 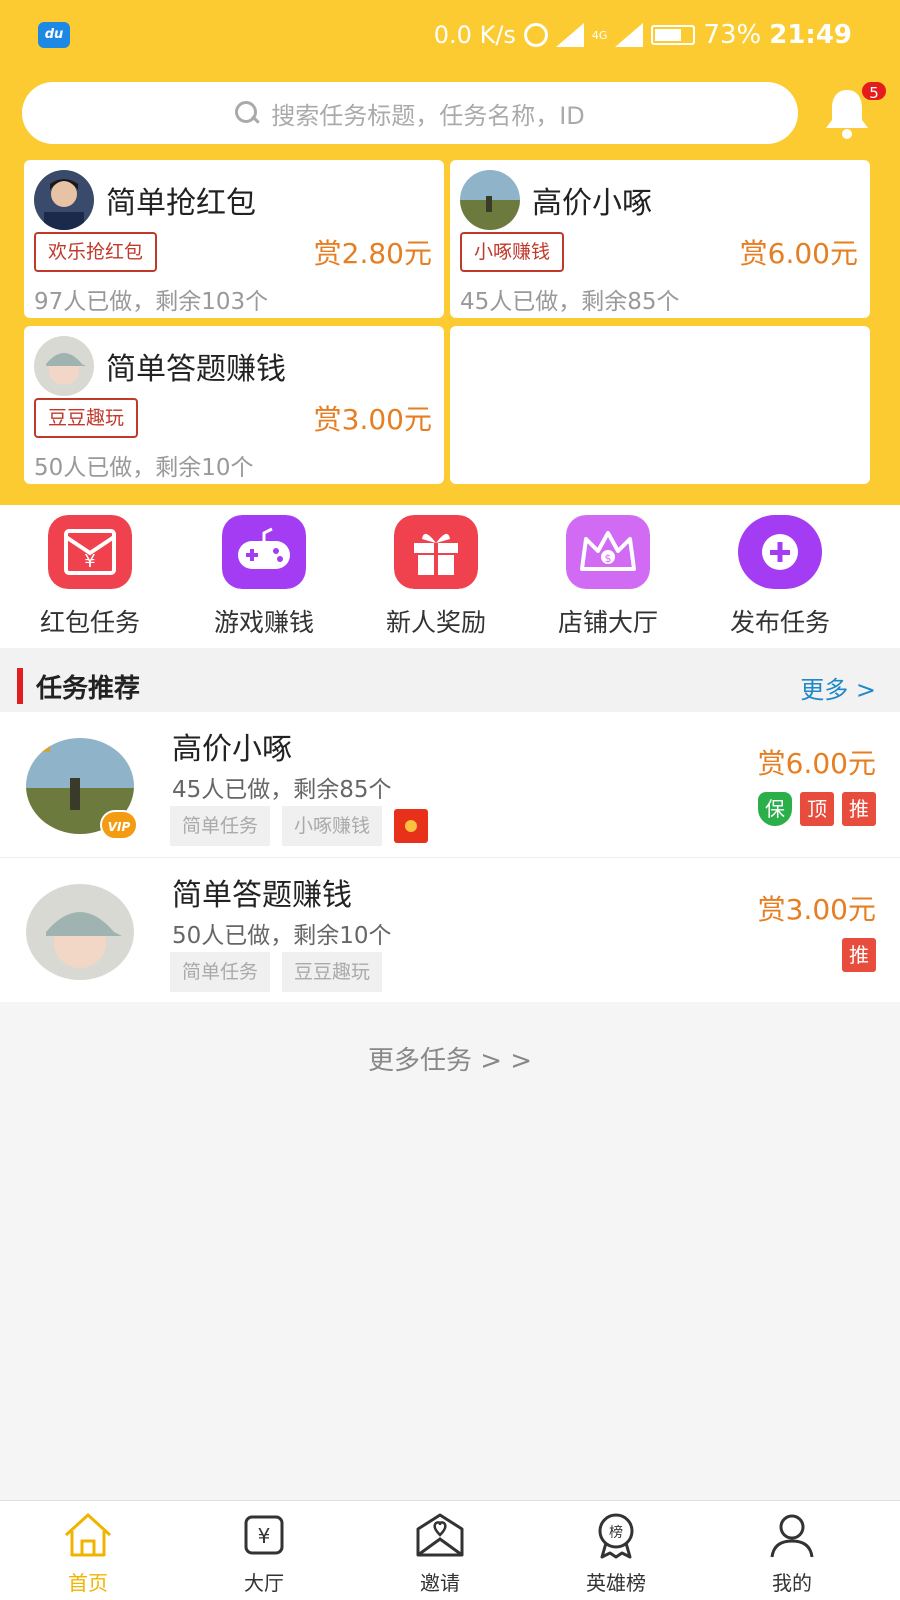 I want to click on tab-label: 大厅, so click(x=264, y=1583).